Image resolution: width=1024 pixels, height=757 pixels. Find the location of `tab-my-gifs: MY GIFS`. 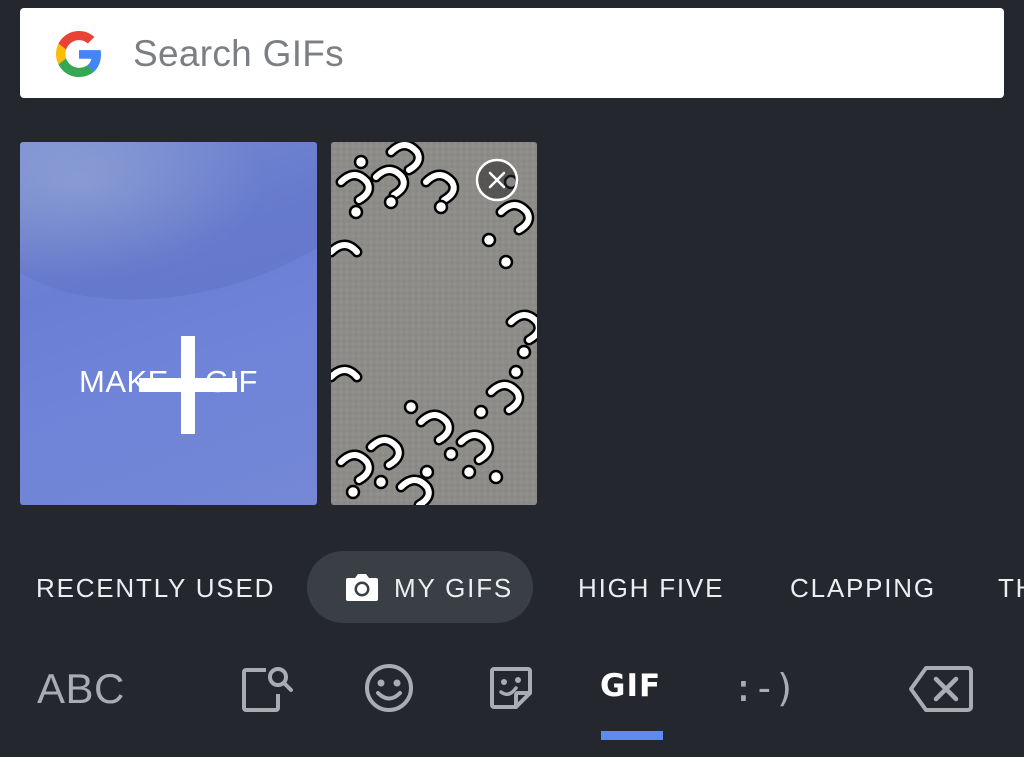

tab-my-gifs: MY GIFS is located at coordinates (420, 587).